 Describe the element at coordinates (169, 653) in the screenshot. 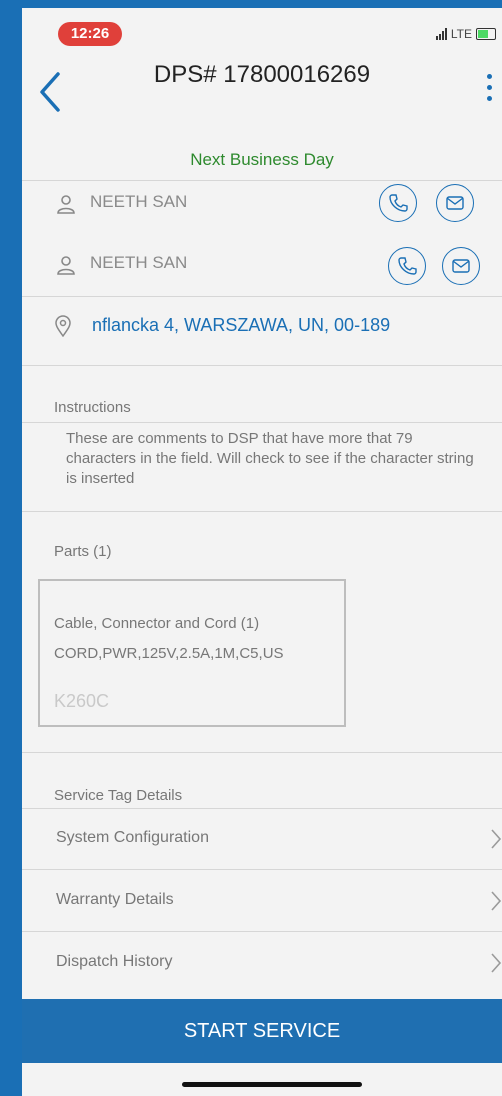

I see `part-description: CORD,PWR,125V,2.5A,1M,C5,US` at that location.